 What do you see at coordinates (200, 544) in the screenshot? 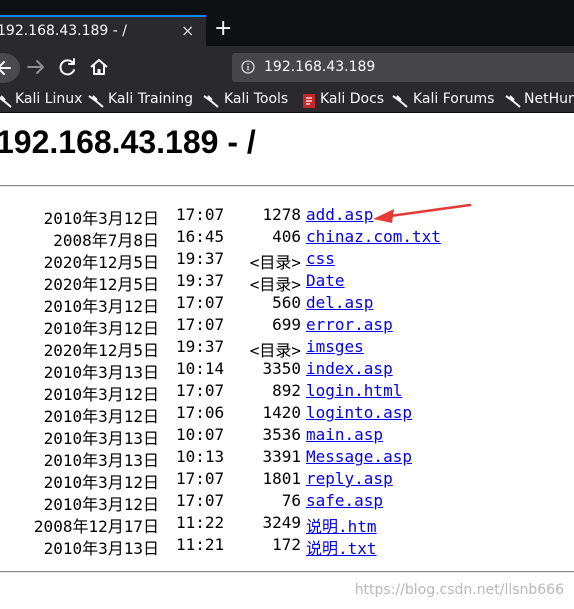
I see `entry-time: 11:21` at bounding box center [200, 544].